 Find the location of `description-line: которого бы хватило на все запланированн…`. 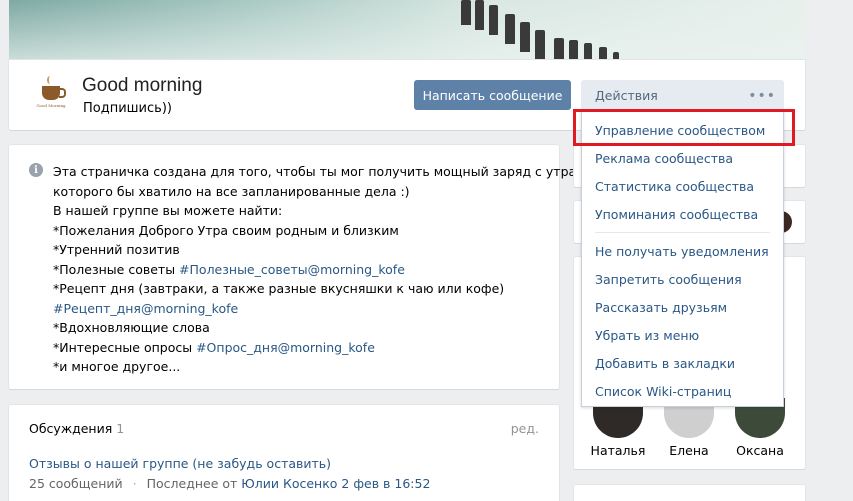

description-line: которого бы хватило на все запланированн… is located at coordinates (231, 191).